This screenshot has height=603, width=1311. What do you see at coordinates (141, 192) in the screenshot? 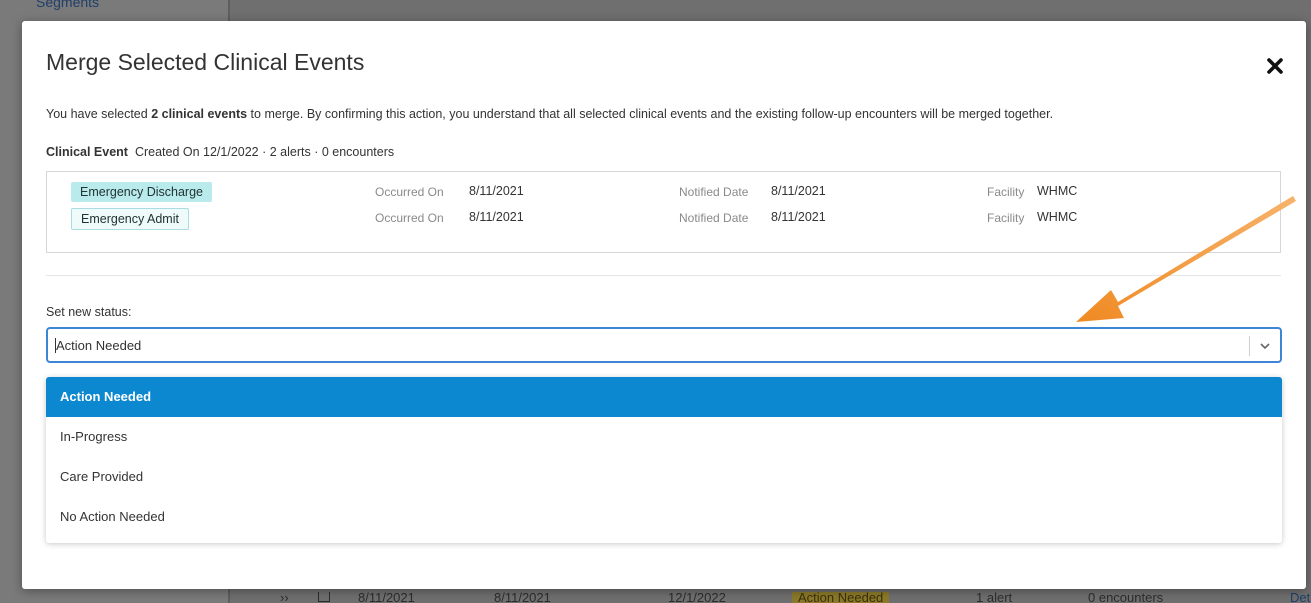
I see `event-type-tag: Emergency Discharge` at bounding box center [141, 192].